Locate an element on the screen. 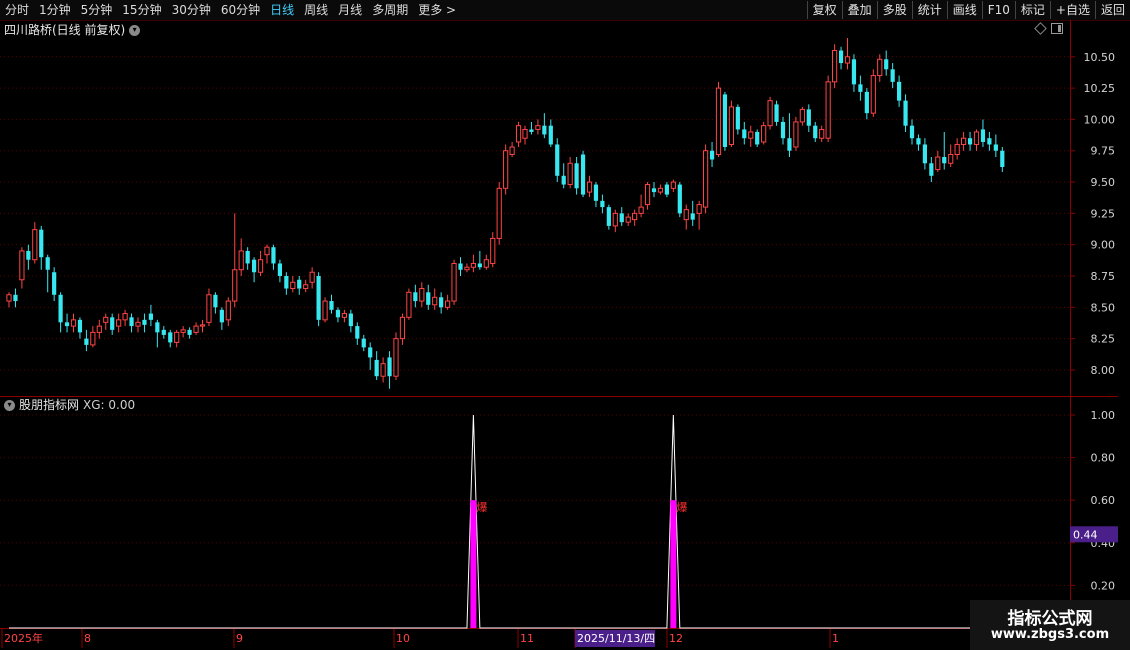 The height and width of the screenshot is (650, 1130). toolbar-button-3: 统计 is located at coordinates (929, 10).